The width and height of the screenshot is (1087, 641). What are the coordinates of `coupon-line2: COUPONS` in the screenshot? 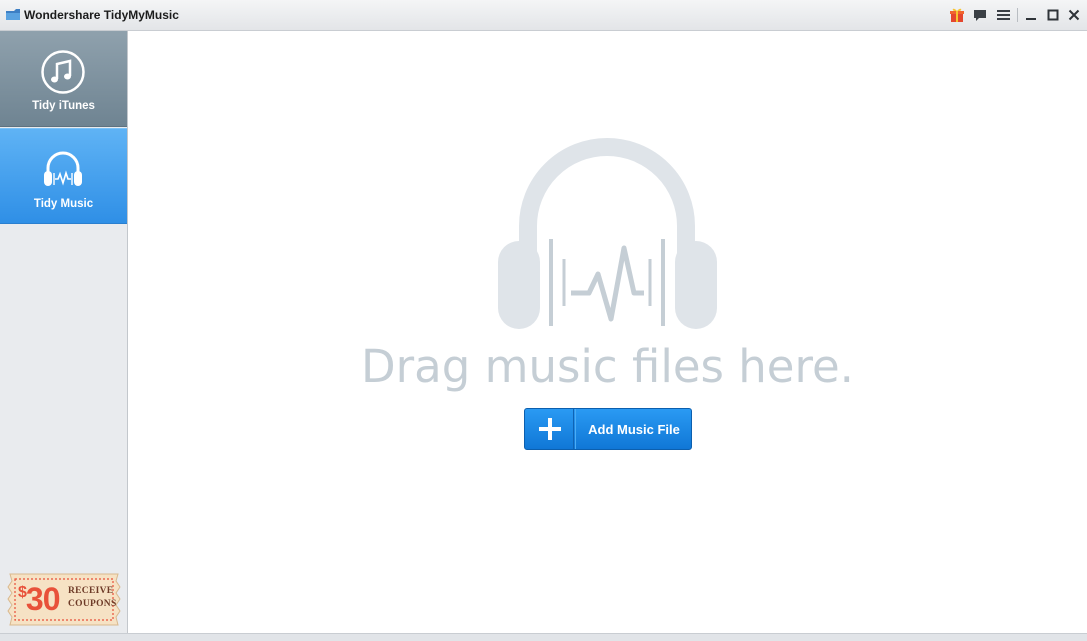 It's located at (92, 604).